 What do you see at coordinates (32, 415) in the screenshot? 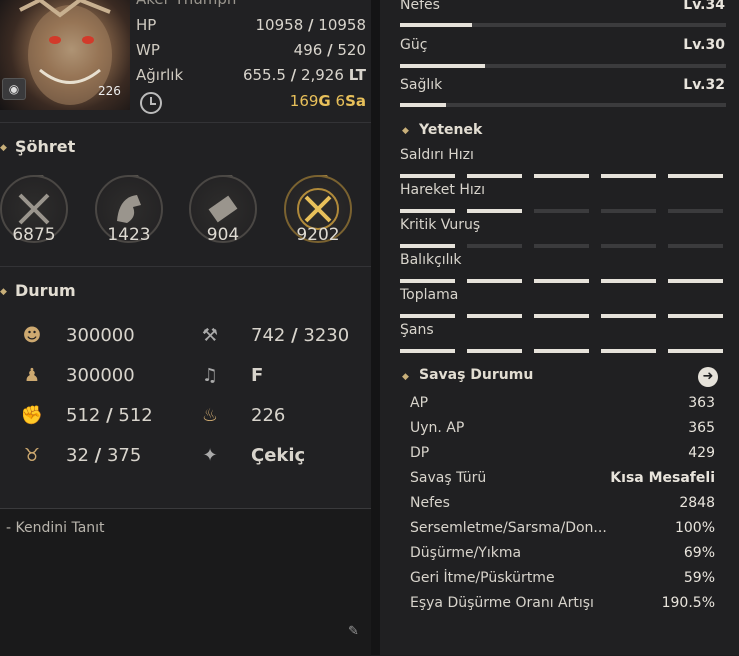
I see `flex-arm-icon: ✊` at bounding box center [32, 415].